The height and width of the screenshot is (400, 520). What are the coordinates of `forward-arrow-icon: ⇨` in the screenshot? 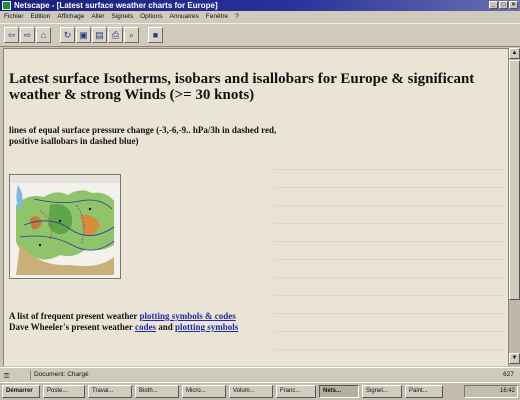 It's located at (27, 35).